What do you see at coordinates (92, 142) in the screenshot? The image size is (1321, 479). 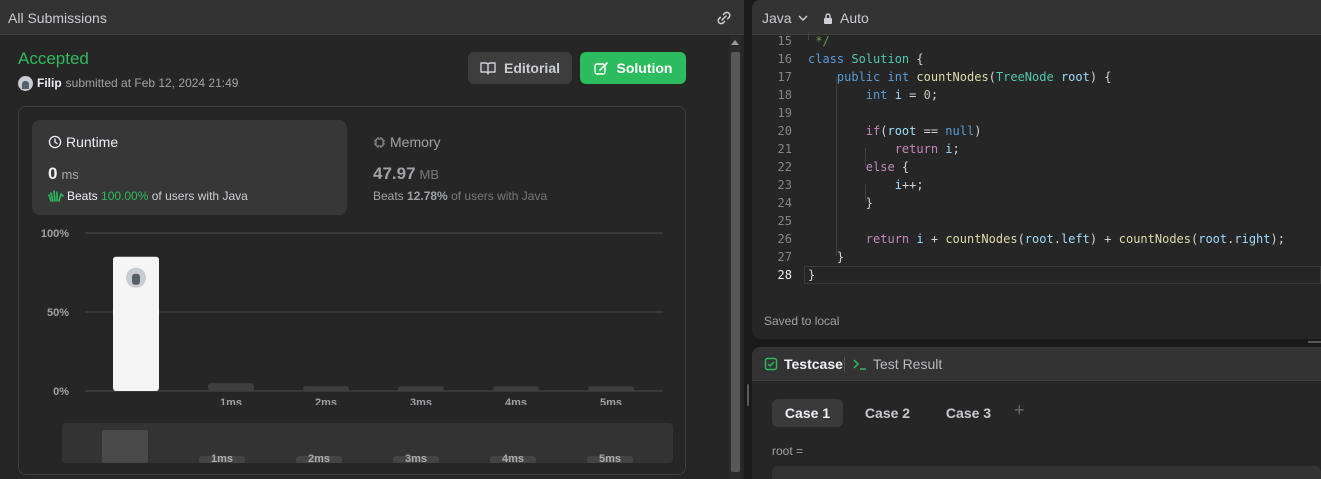 I see `runtime-label: Runtime` at bounding box center [92, 142].